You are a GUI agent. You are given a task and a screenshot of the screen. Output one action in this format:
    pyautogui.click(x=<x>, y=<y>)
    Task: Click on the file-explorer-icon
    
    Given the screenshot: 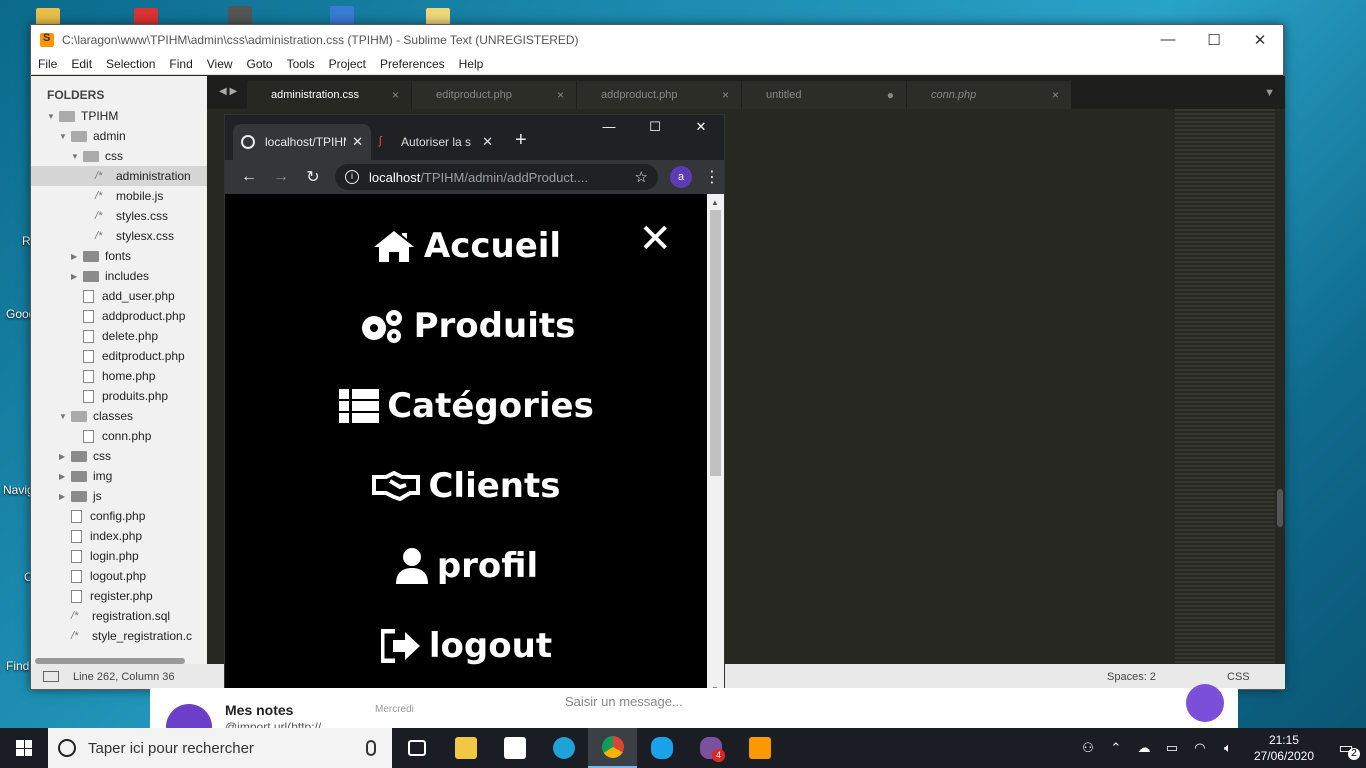 What is the action you would take?
    pyautogui.click(x=465, y=748)
    